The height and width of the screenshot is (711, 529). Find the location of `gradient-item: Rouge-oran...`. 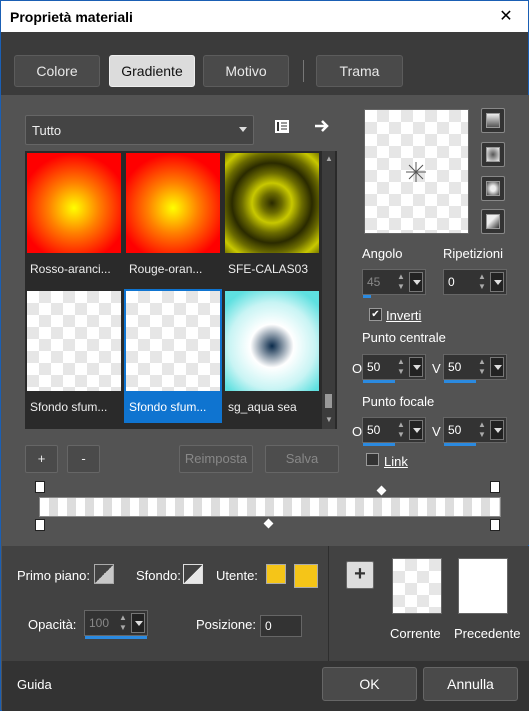

gradient-item: Rouge-oran... is located at coordinates (173, 218).